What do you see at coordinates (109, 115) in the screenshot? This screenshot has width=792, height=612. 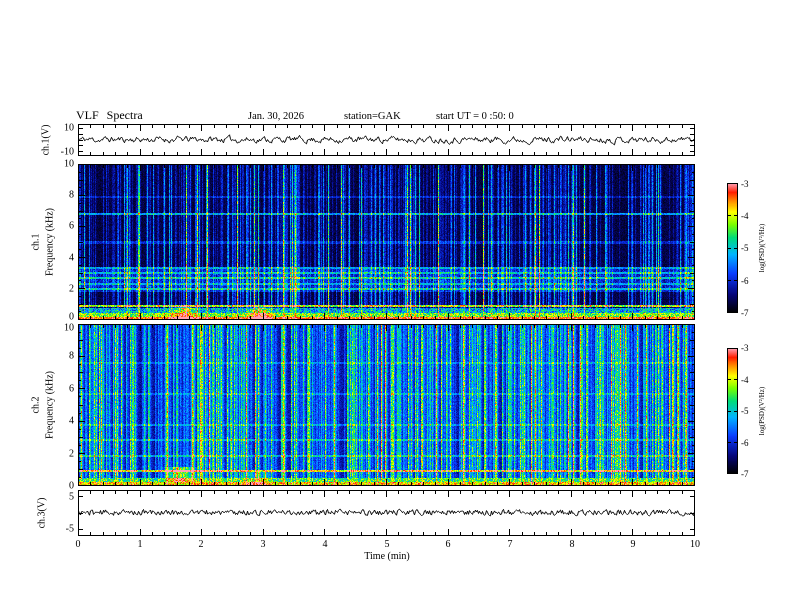 I see `page-title: VLF Spectra` at bounding box center [109, 115].